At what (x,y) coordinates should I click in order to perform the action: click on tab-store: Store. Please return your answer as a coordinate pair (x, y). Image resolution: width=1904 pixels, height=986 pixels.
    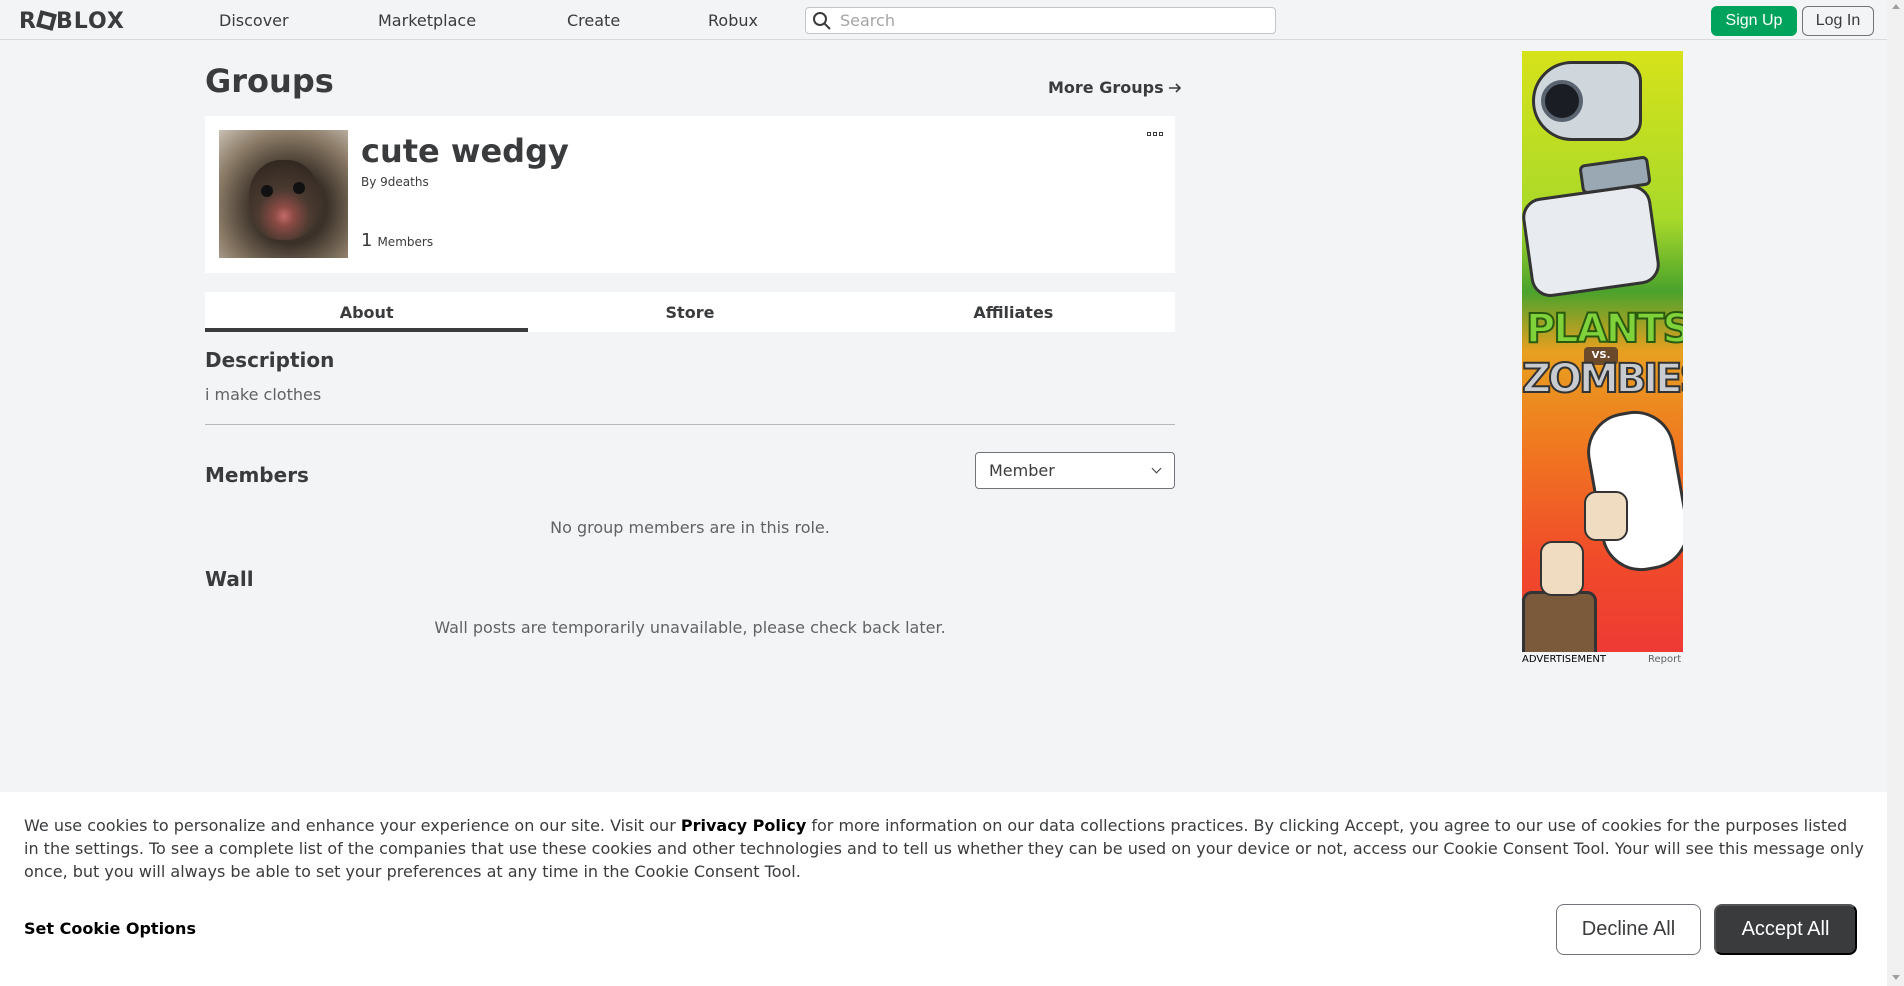
    Looking at the image, I should click on (689, 312).